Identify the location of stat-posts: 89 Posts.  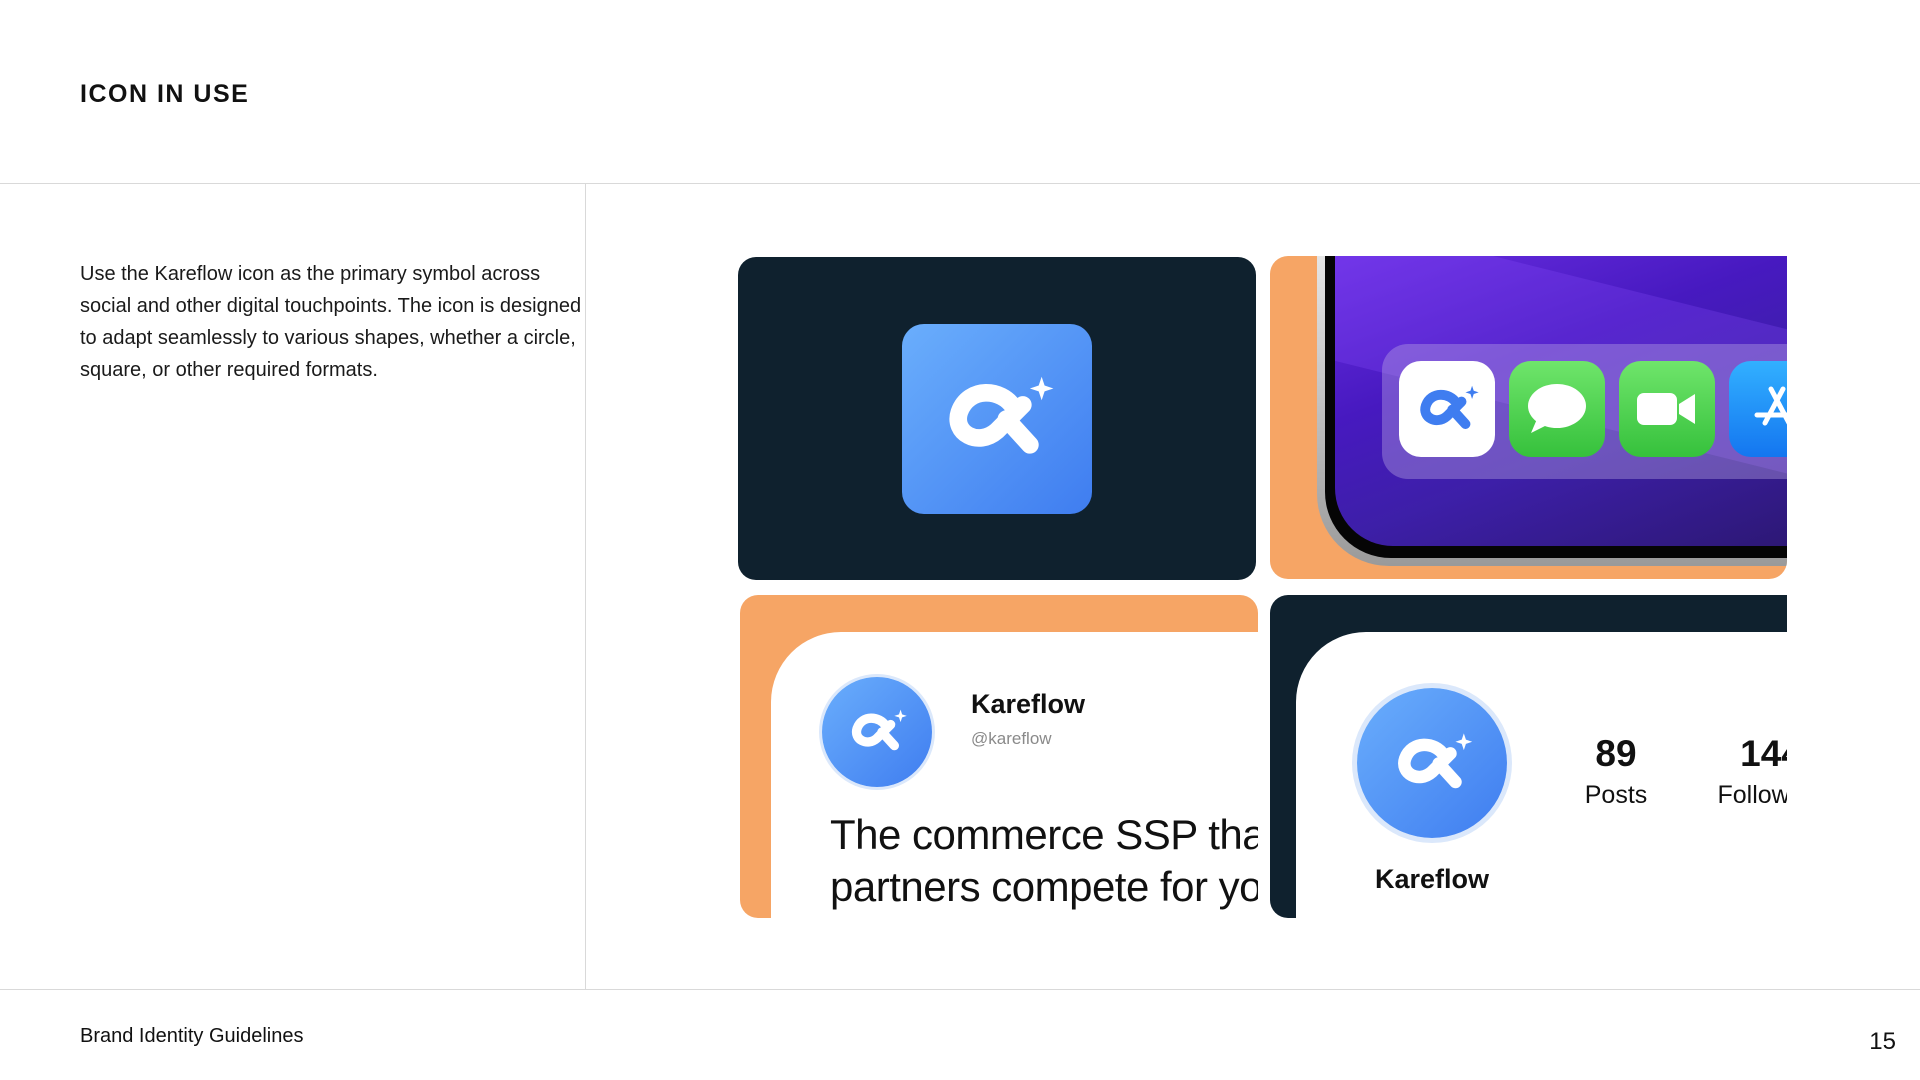
(1616, 773).